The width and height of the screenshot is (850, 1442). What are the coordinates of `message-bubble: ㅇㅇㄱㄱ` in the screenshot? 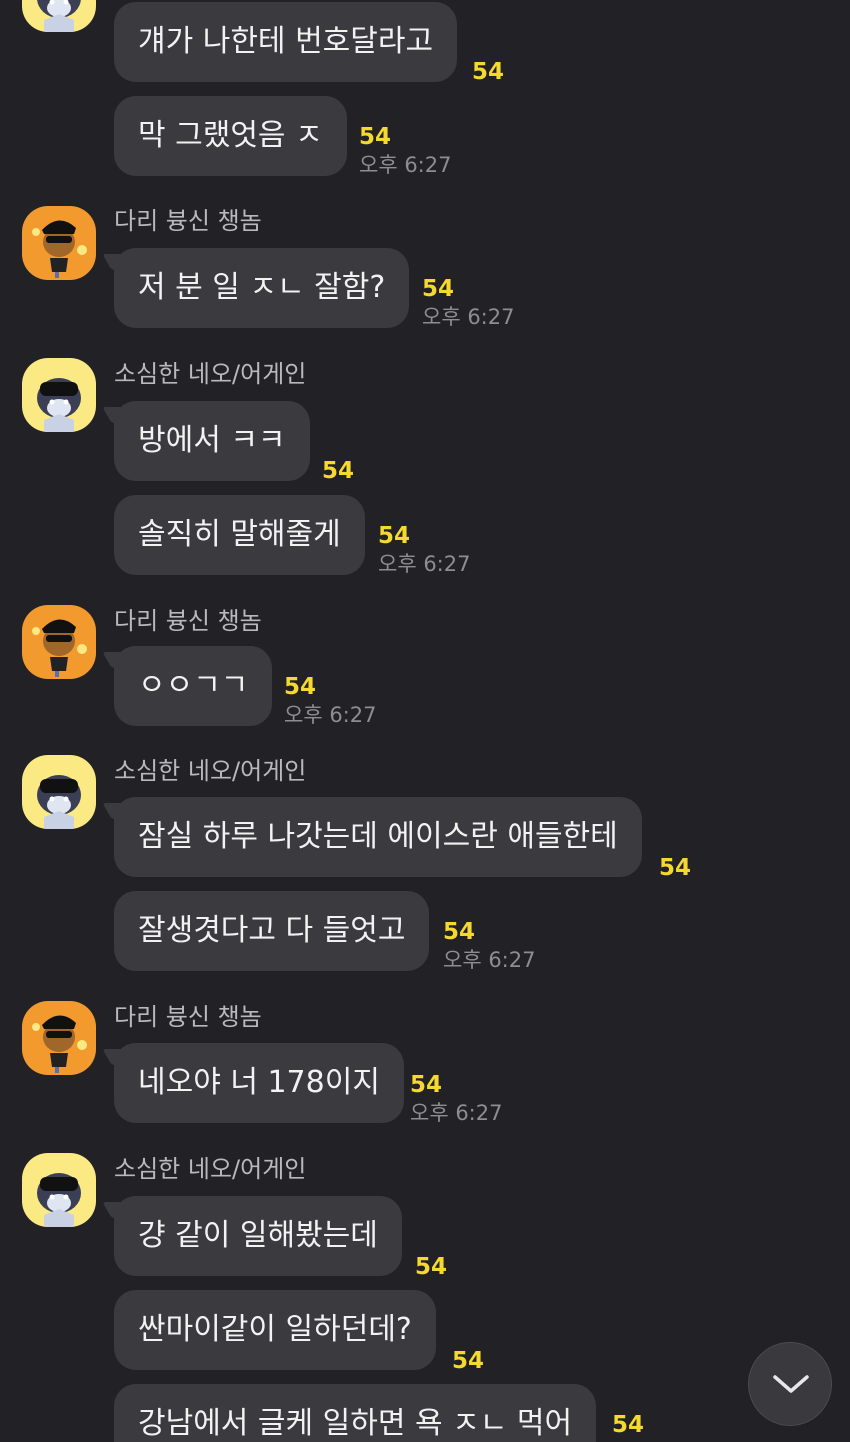 It's located at (193, 686).